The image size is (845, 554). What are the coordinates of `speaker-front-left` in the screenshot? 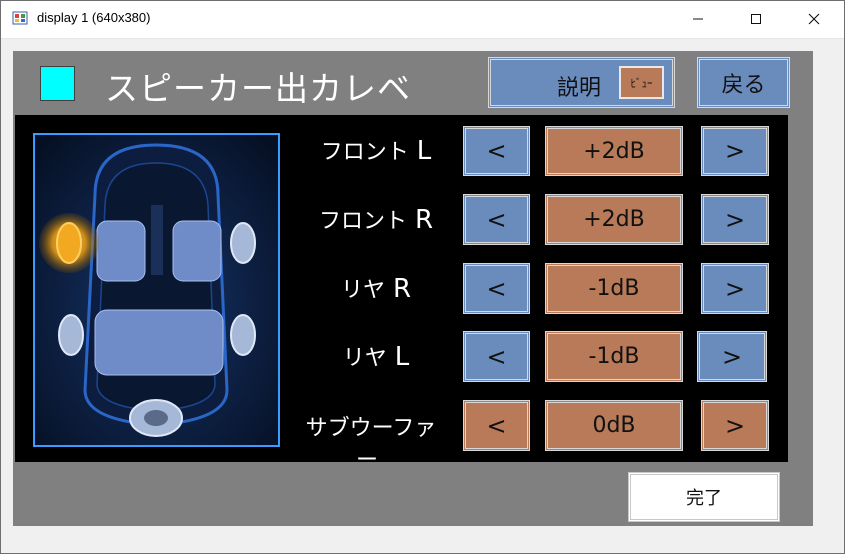 It's located at (69, 243).